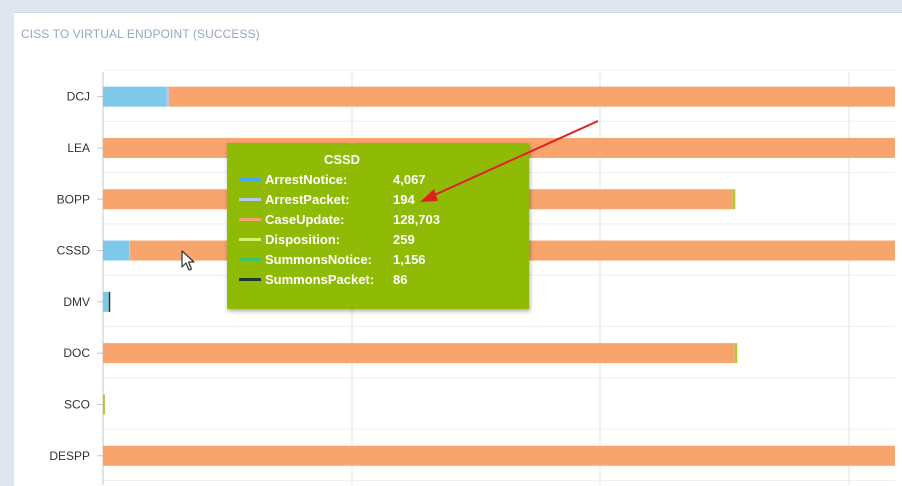 The width and height of the screenshot is (902, 486). I want to click on category-label: DCJ, so click(78, 97).